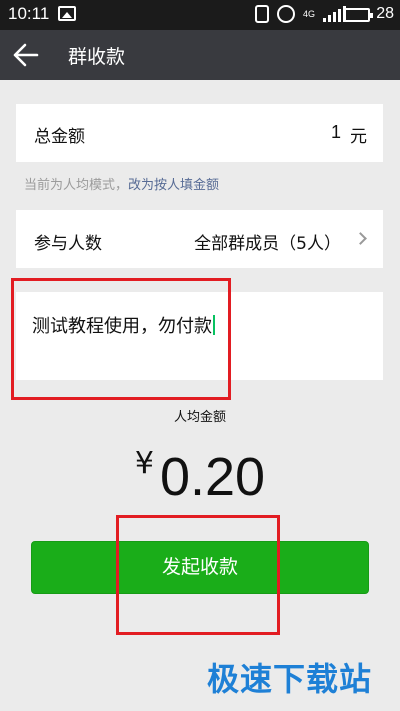 The image size is (400, 711). Describe the element at coordinates (285, 14) in the screenshot. I see `alarm-icon` at that location.